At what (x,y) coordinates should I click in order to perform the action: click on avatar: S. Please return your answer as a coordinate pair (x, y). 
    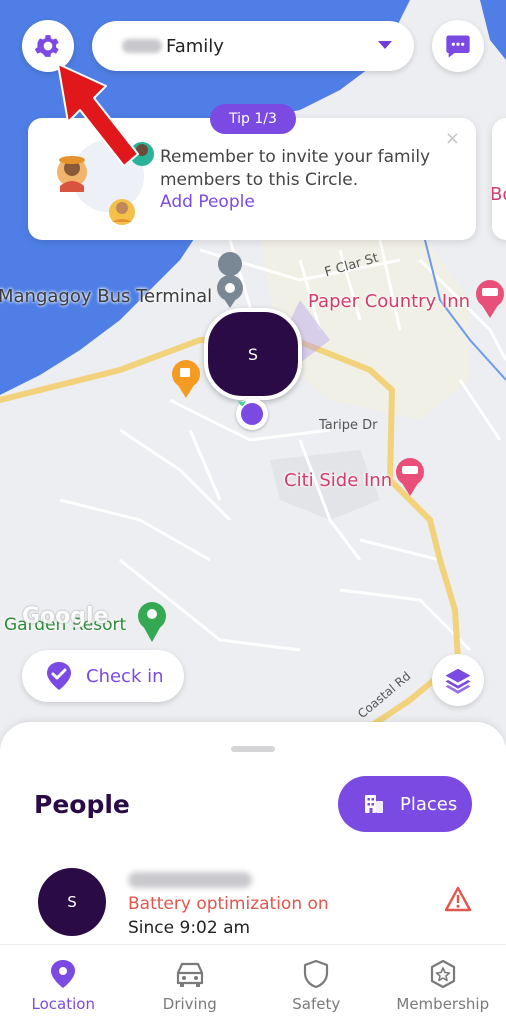
    Looking at the image, I should click on (72, 902).